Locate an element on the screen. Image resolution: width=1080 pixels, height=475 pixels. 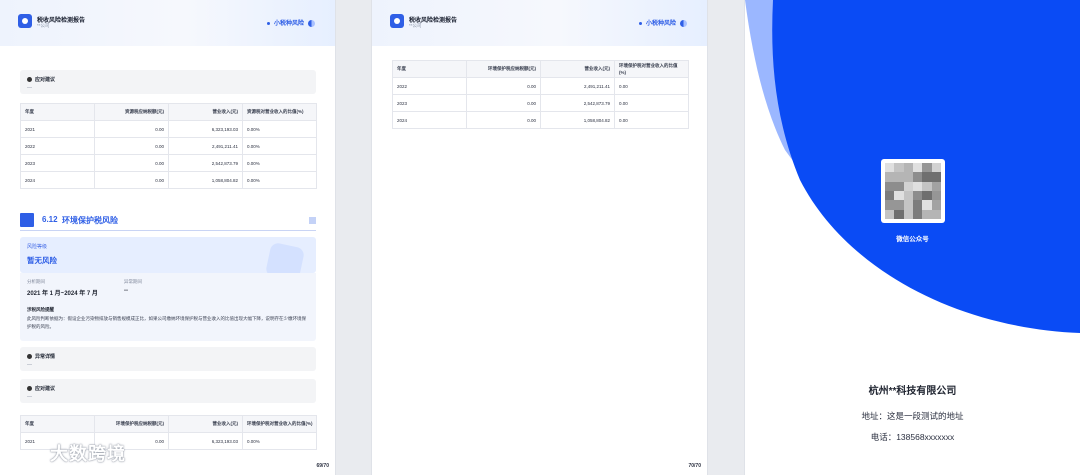
abnormal-title: 异常详情 is located at coordinates (41, 356).